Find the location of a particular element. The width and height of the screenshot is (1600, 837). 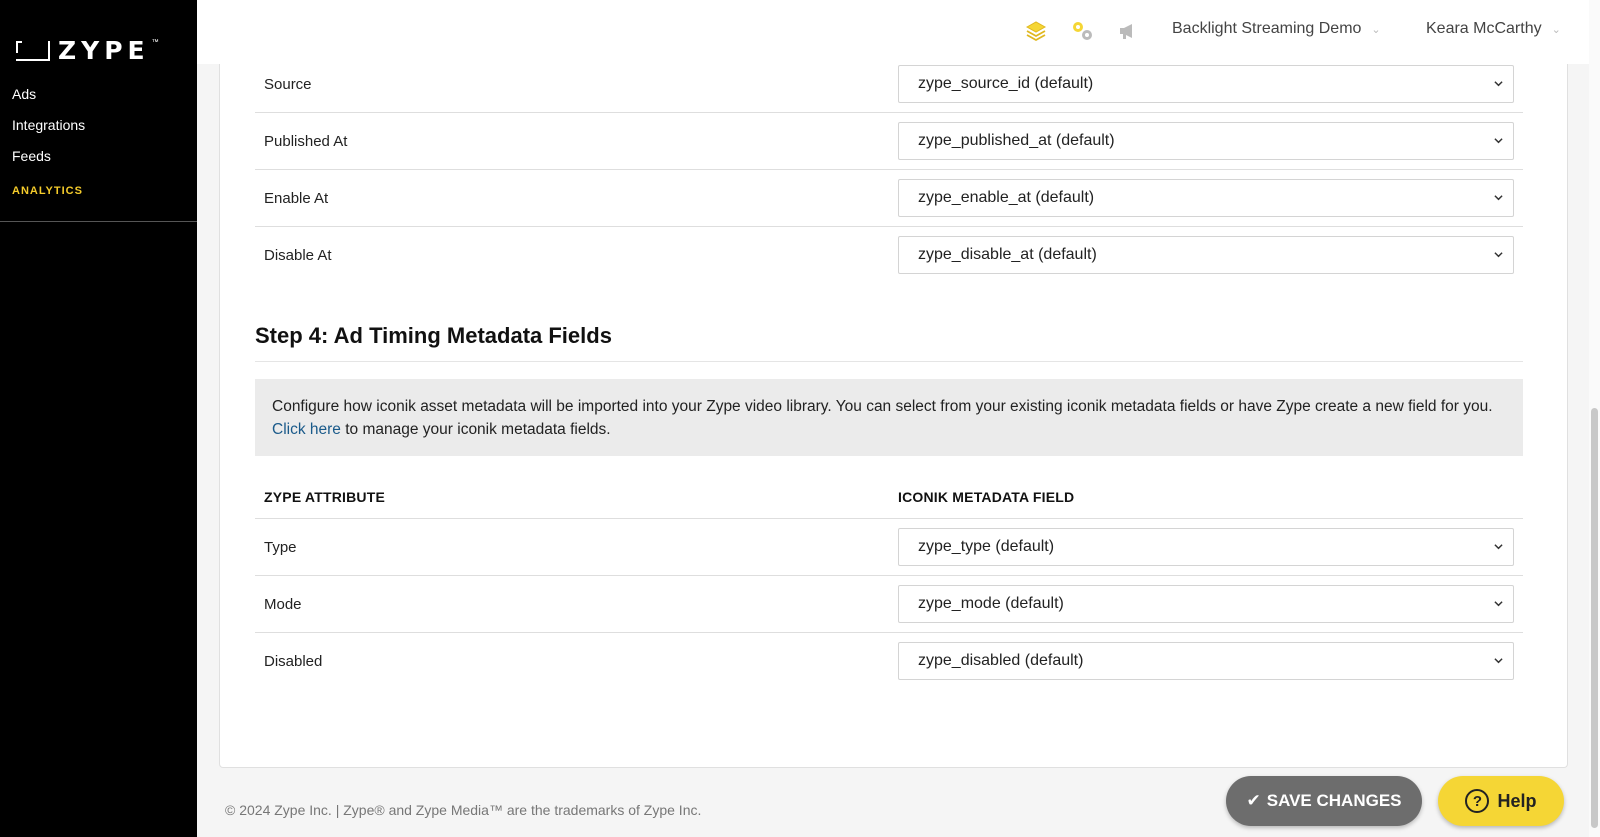

column-header-metadata-field: ICONIK METADATA FIELD is located at coordinates (986, 497).